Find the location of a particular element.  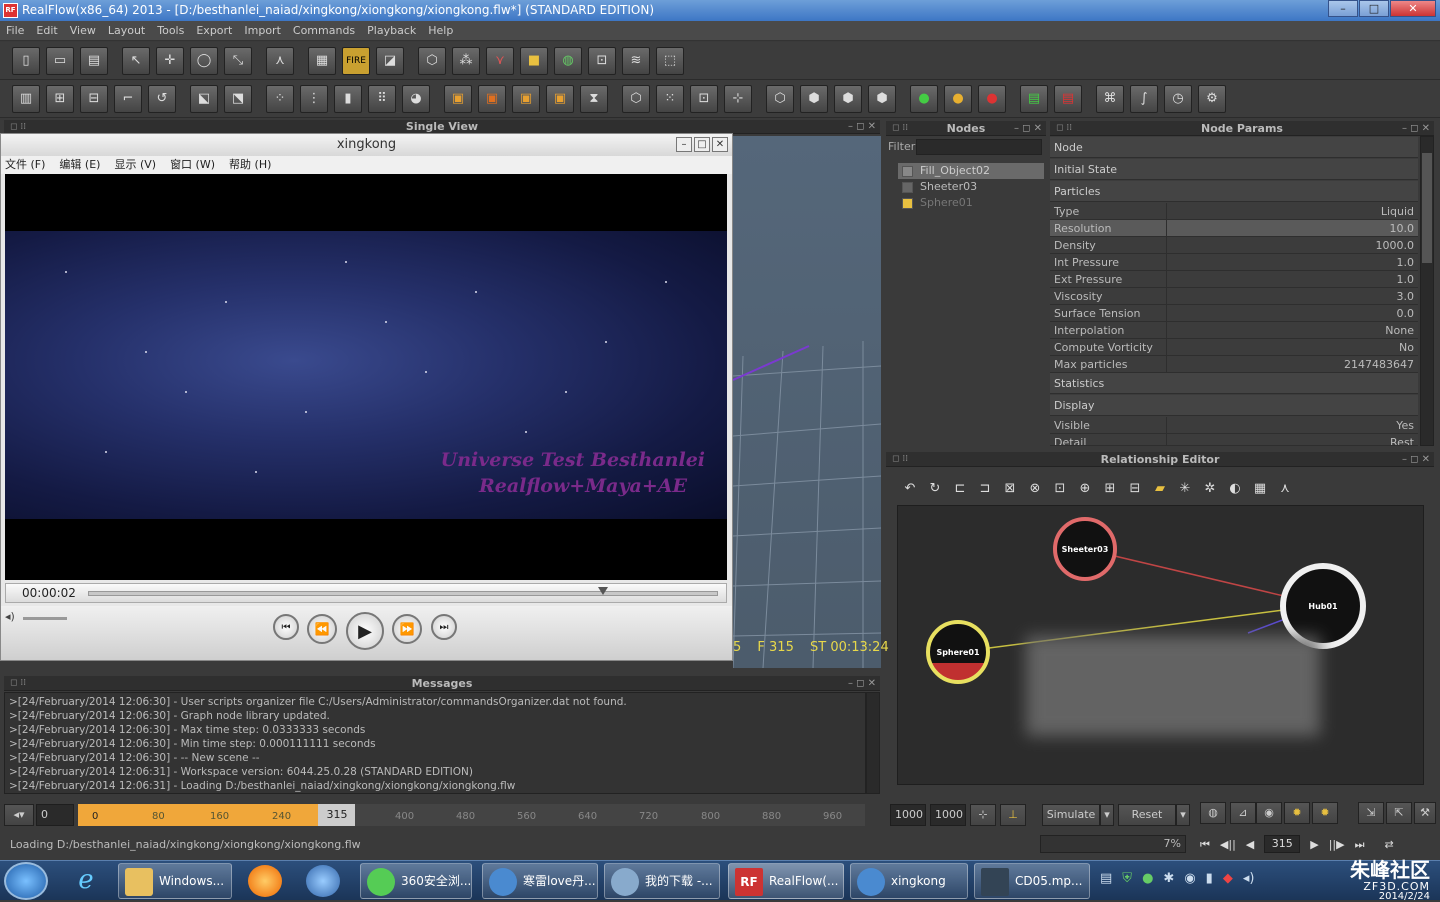

undo-icon: ↶ is located at coordinates (910, 489).